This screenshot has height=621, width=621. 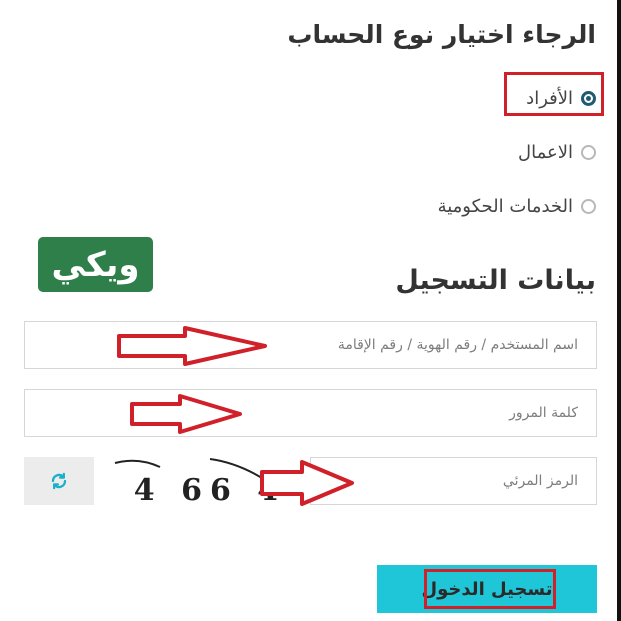 What do you see at coordinates (554, 94) in the screenshot?
I see `highlight-box-individuals` at bounding box center [554, 94].